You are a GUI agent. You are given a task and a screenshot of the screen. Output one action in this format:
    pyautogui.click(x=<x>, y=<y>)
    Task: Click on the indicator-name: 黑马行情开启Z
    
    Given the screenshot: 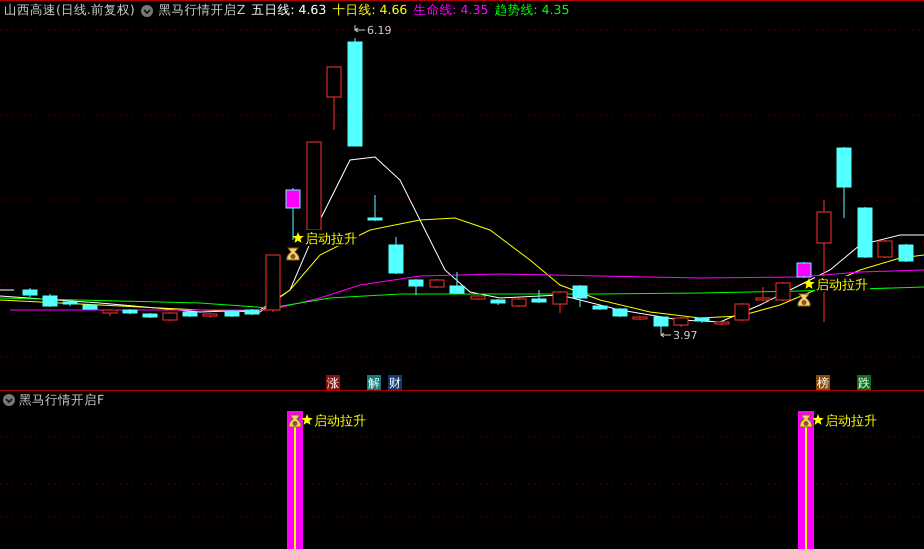 What is the action you would take?
    pyautogui.click(x=202, y=10)
    